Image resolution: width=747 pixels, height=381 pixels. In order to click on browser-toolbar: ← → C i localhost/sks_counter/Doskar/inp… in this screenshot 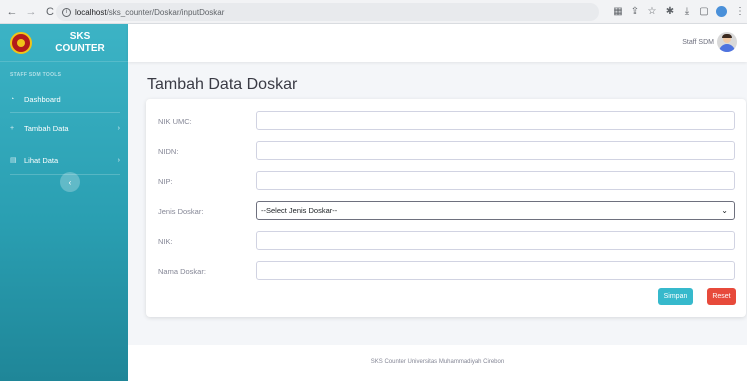, I will do `click(373, 12)`.